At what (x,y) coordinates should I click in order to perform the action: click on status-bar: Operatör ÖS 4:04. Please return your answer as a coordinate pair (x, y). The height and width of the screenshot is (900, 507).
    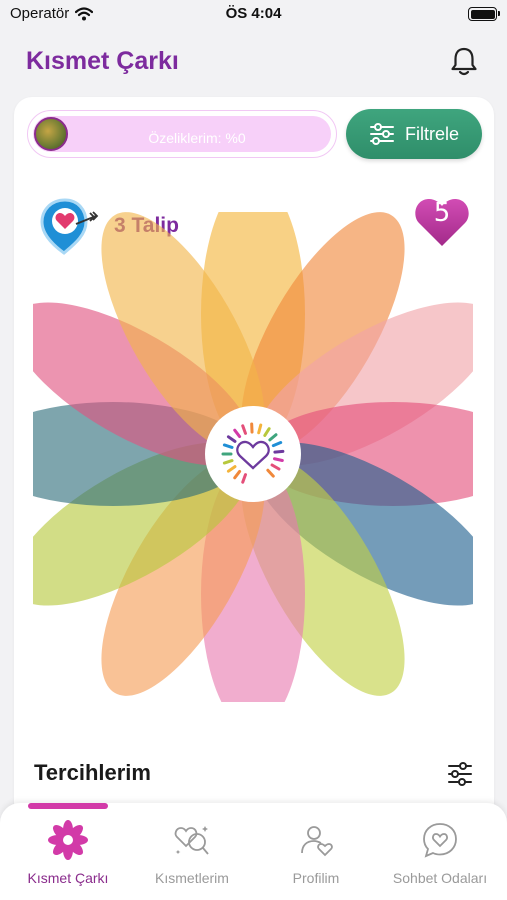
    Looking at the image, I should click on (253, 15).